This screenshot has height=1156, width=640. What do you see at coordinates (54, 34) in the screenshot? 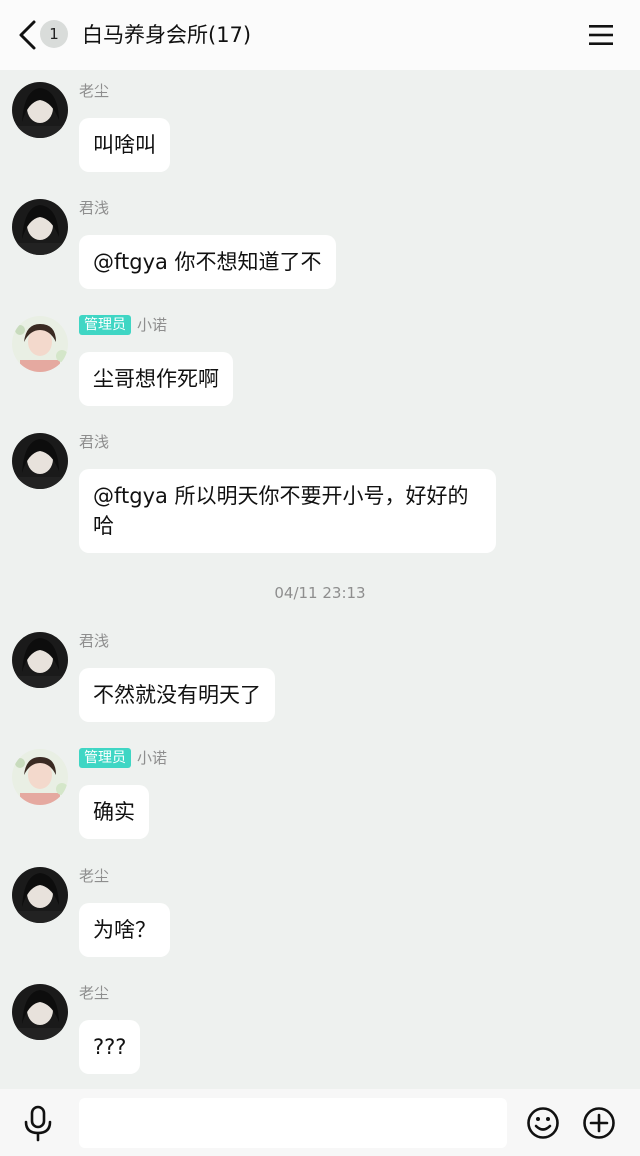
I see `unread-count-badge: 1` at bounding box center [54, 34].